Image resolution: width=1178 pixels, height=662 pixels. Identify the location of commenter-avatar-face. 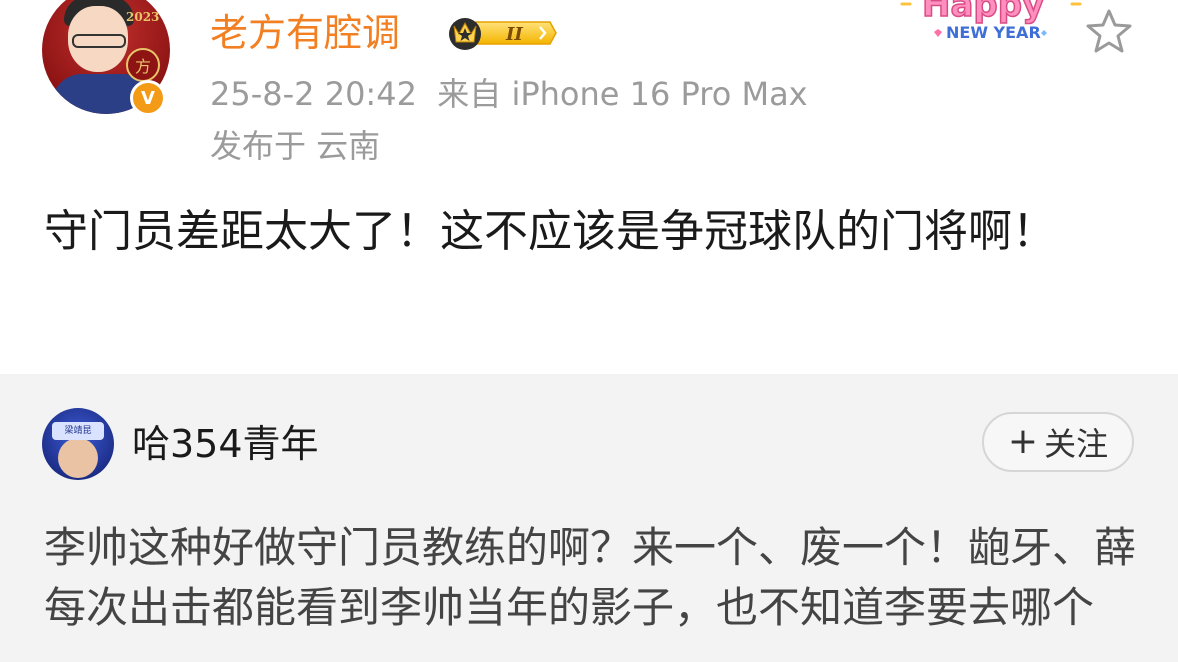
(78, 458).